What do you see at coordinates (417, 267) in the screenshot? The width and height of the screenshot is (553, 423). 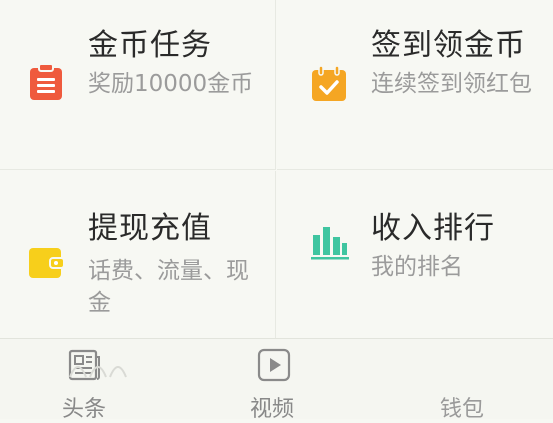 I see `card-description: 我的排名` at bounding box center [417, 267].